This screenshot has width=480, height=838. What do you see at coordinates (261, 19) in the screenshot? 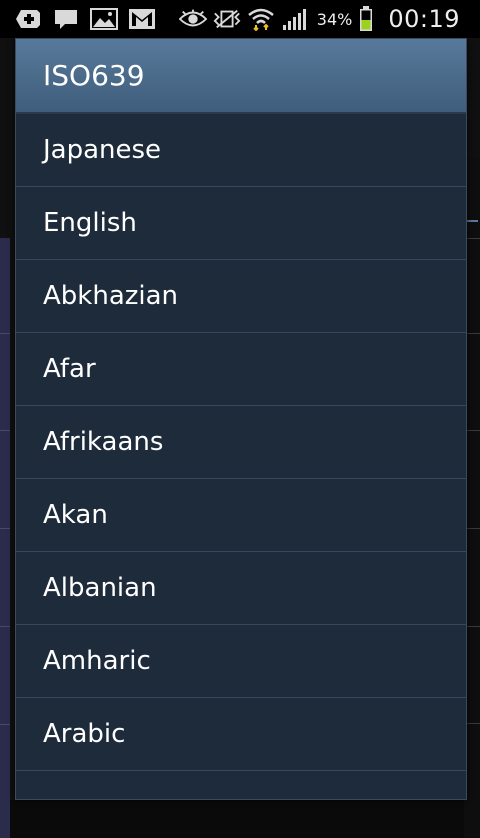
I see `wifi-icon` at bounding box center [261, 19].